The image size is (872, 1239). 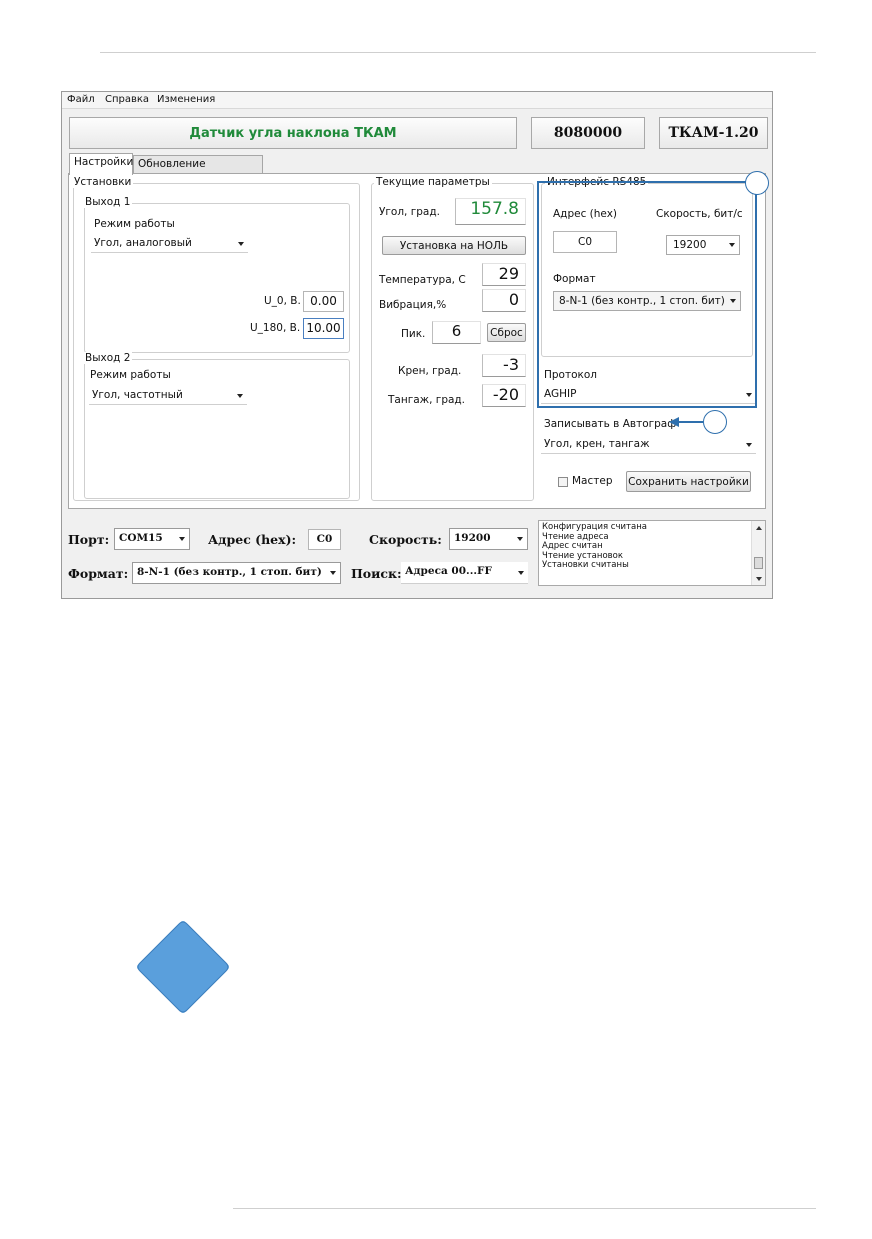 I want to click on pitch-label: Тангаж, град., so click(x=427, y=400).